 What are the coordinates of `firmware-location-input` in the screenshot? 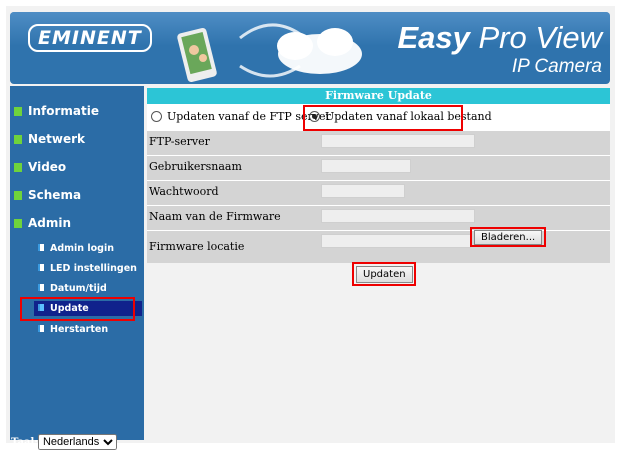 It's located at (396, 241).